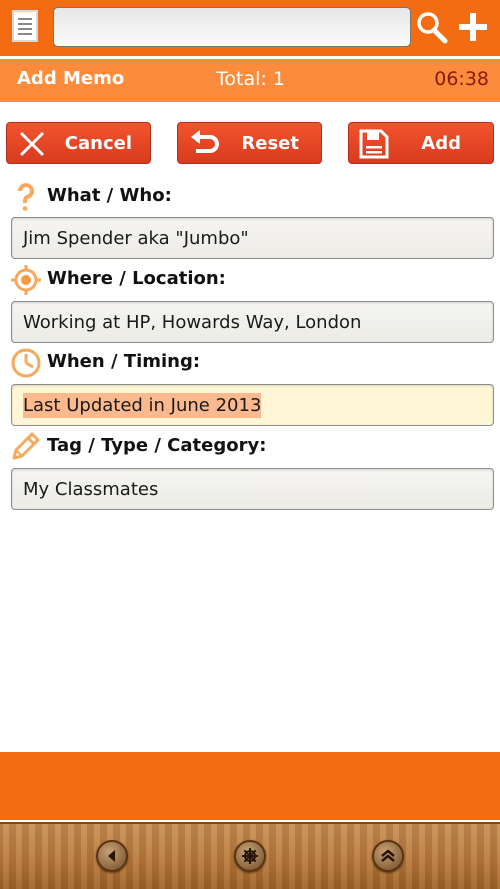 This screenshot has height=889, width=500. I want to click on reset-label: Reset, so click(270, 143).